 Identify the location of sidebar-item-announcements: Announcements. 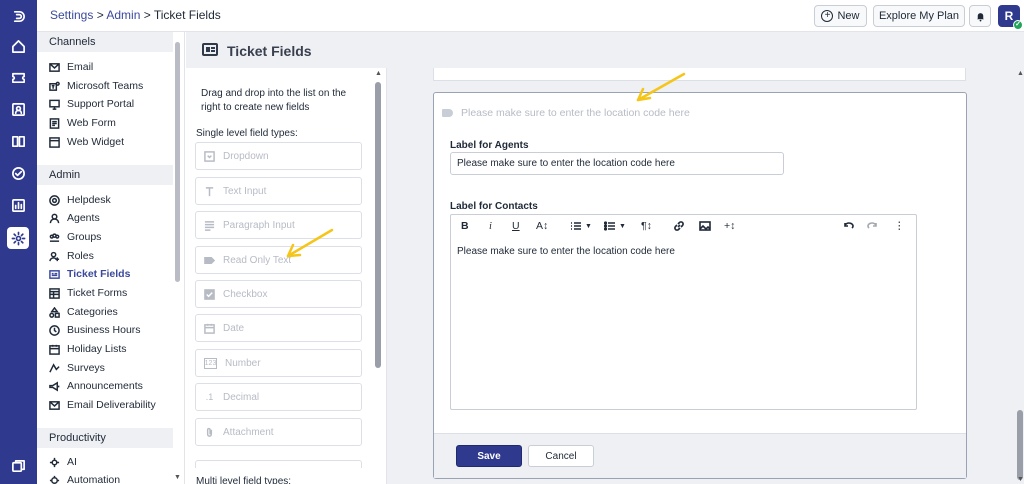
(96, 386).